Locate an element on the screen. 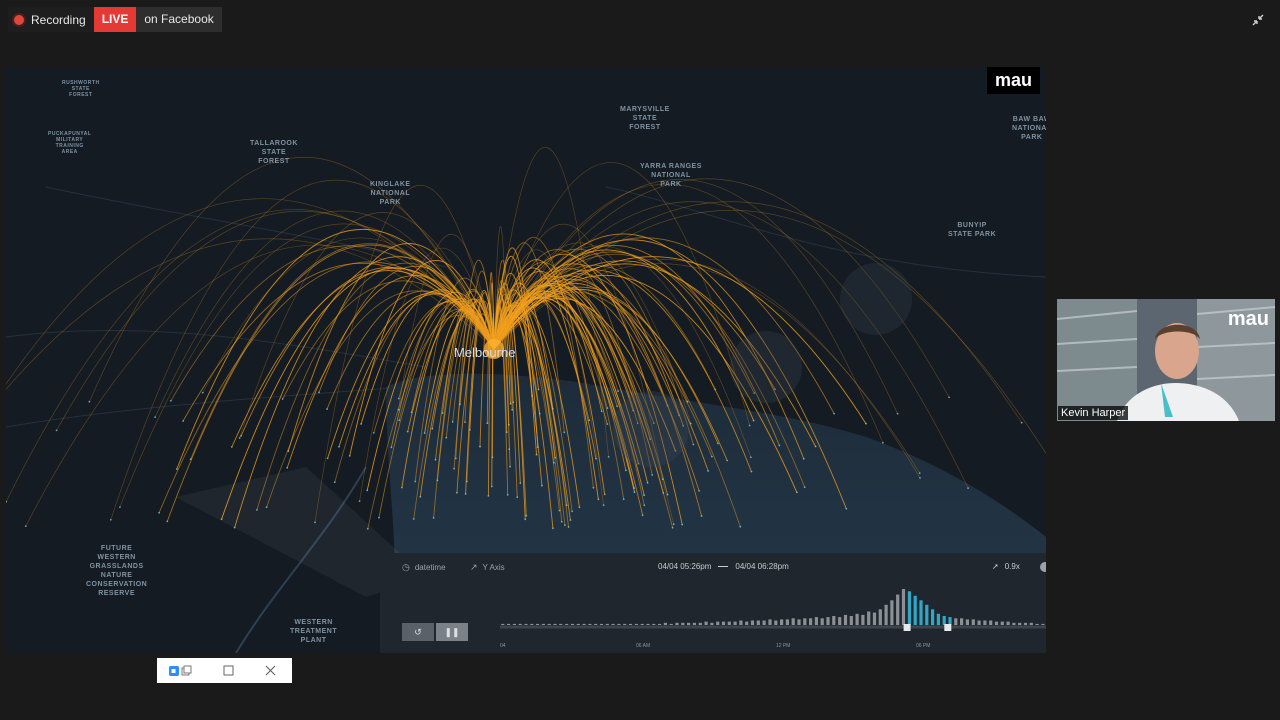 Image resolution: width=1280 pixels, height=720 pixels. exit-fullscreen-icon is located at coordinates (1258, 20).